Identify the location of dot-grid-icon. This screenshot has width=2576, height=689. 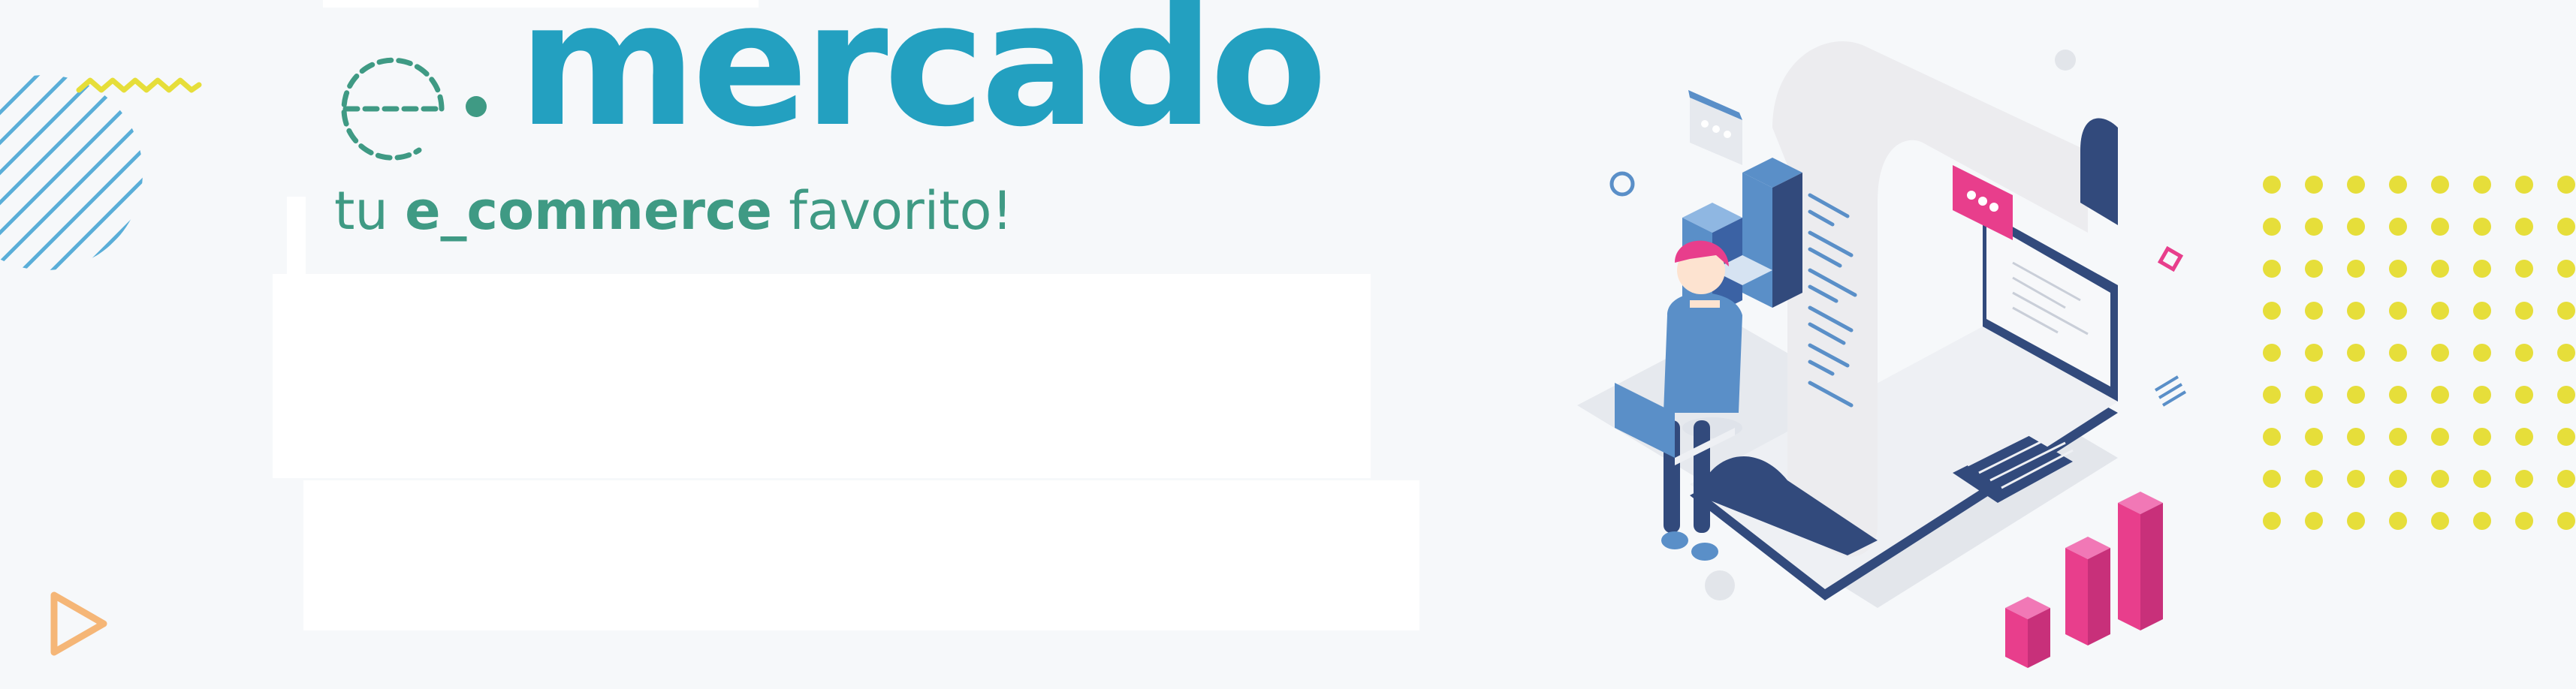
(2419, 353).